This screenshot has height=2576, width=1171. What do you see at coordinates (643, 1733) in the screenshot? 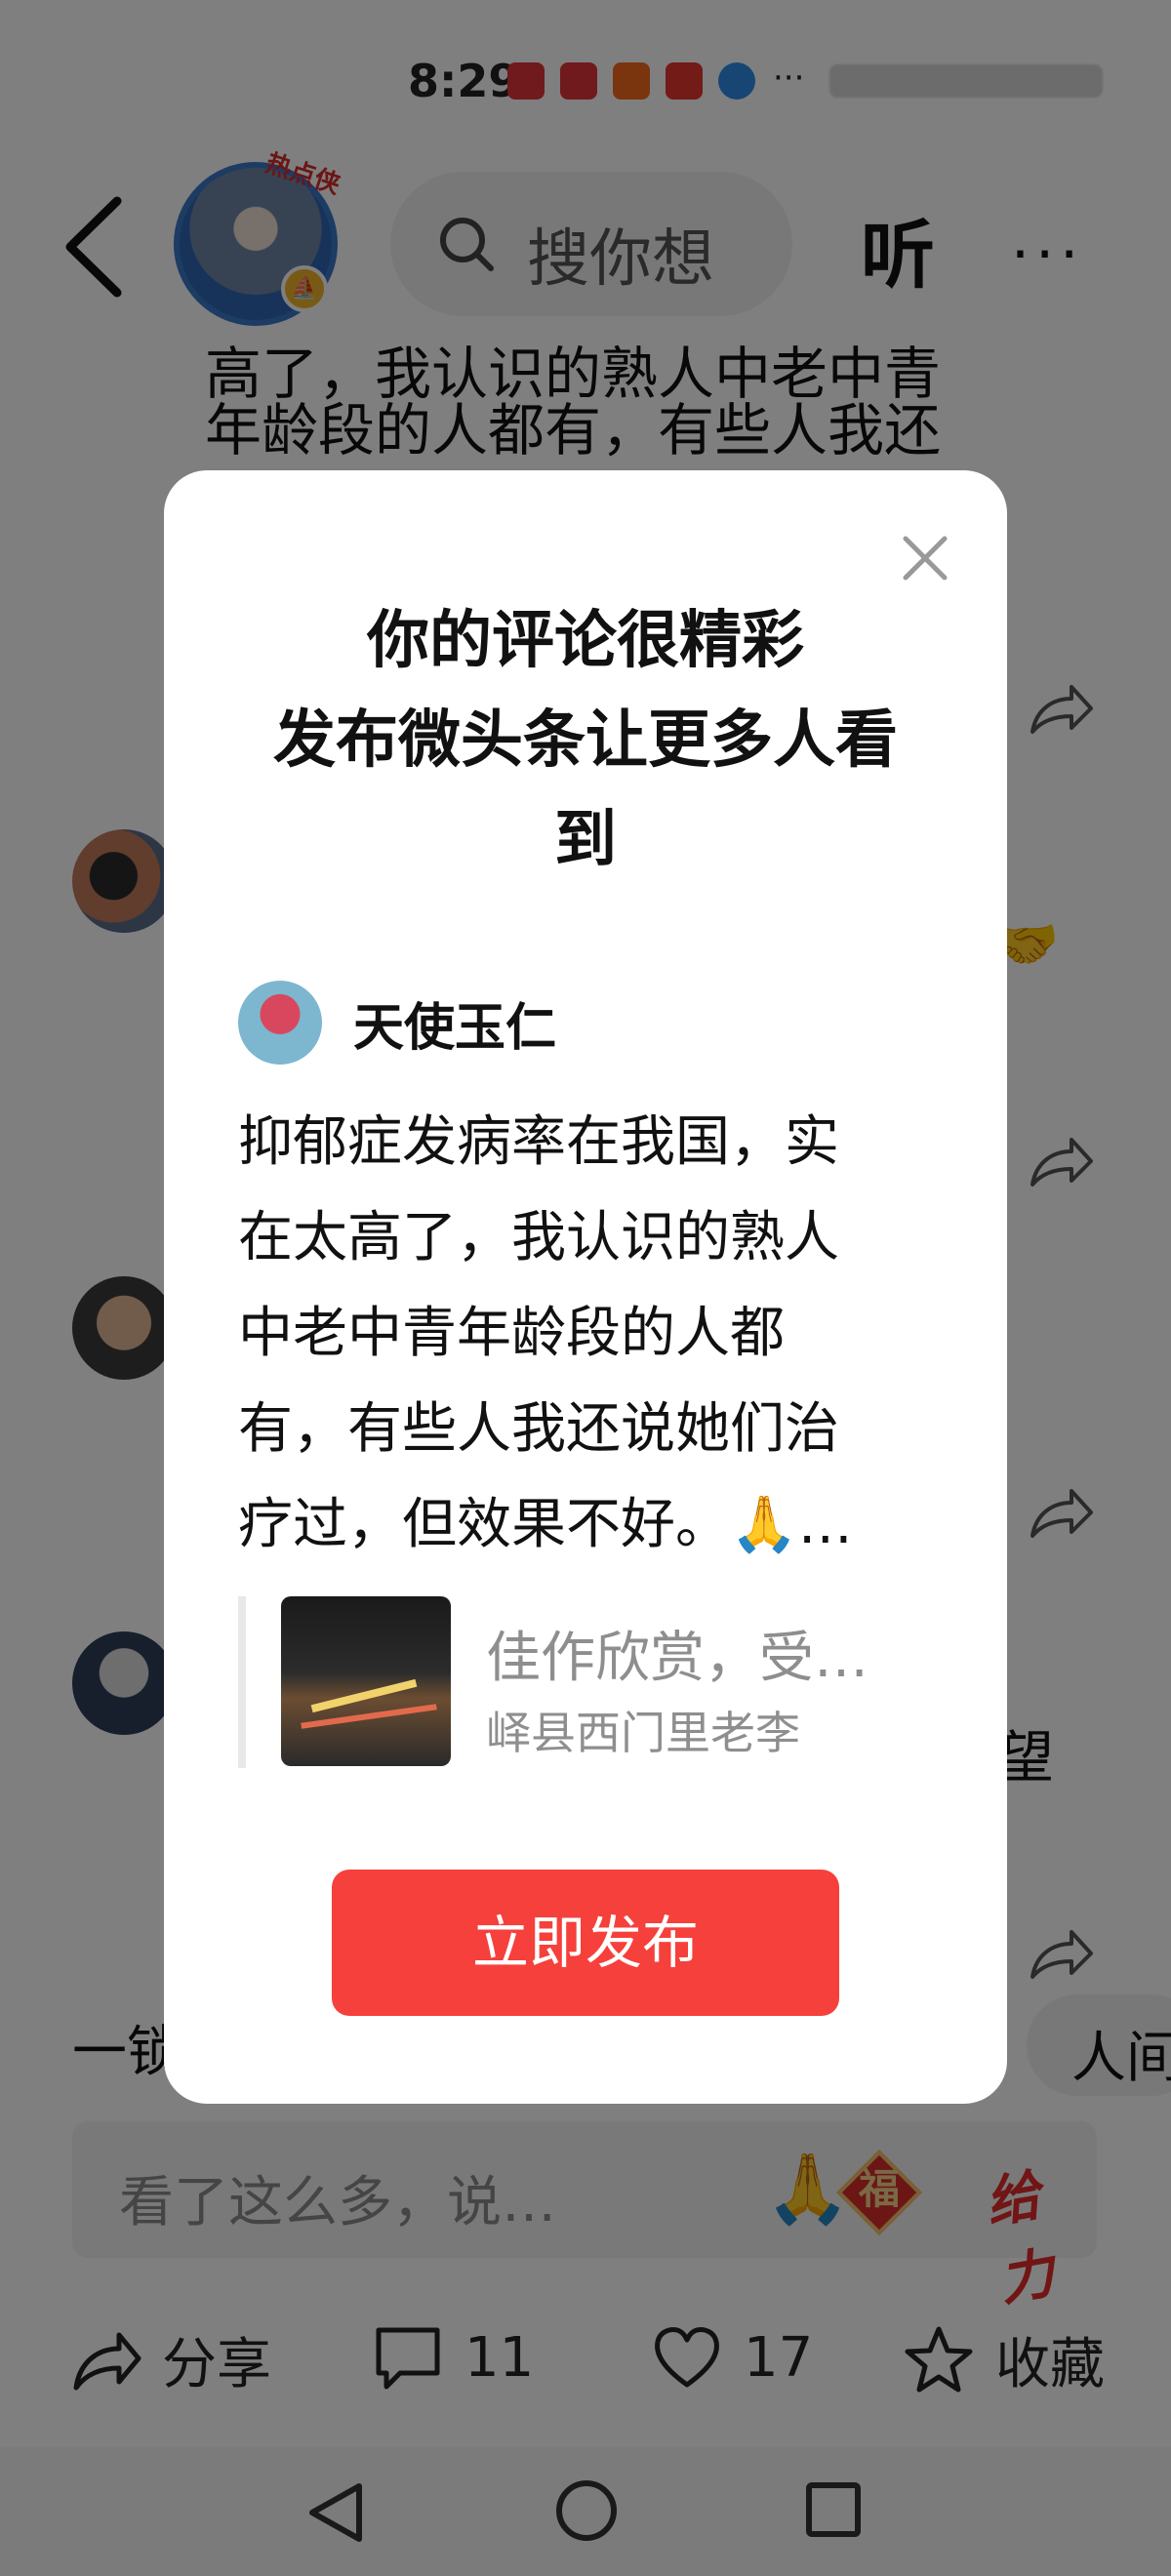
I see `referenced-post-author: 峄县西门里老李` at bounding box center [643, 1733].